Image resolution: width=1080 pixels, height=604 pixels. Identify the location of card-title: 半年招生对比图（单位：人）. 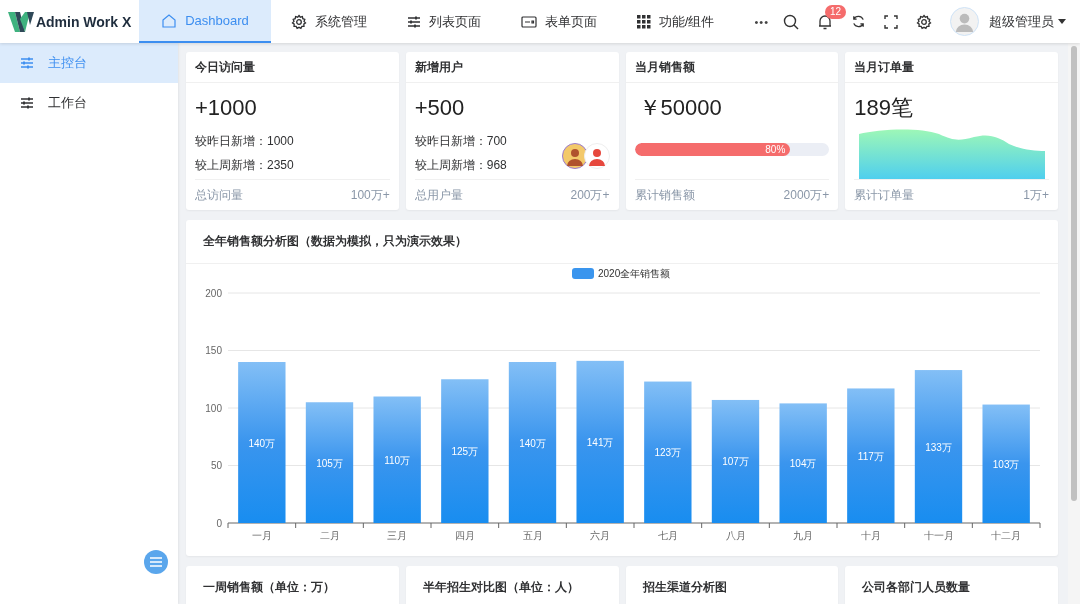
(500, 587).